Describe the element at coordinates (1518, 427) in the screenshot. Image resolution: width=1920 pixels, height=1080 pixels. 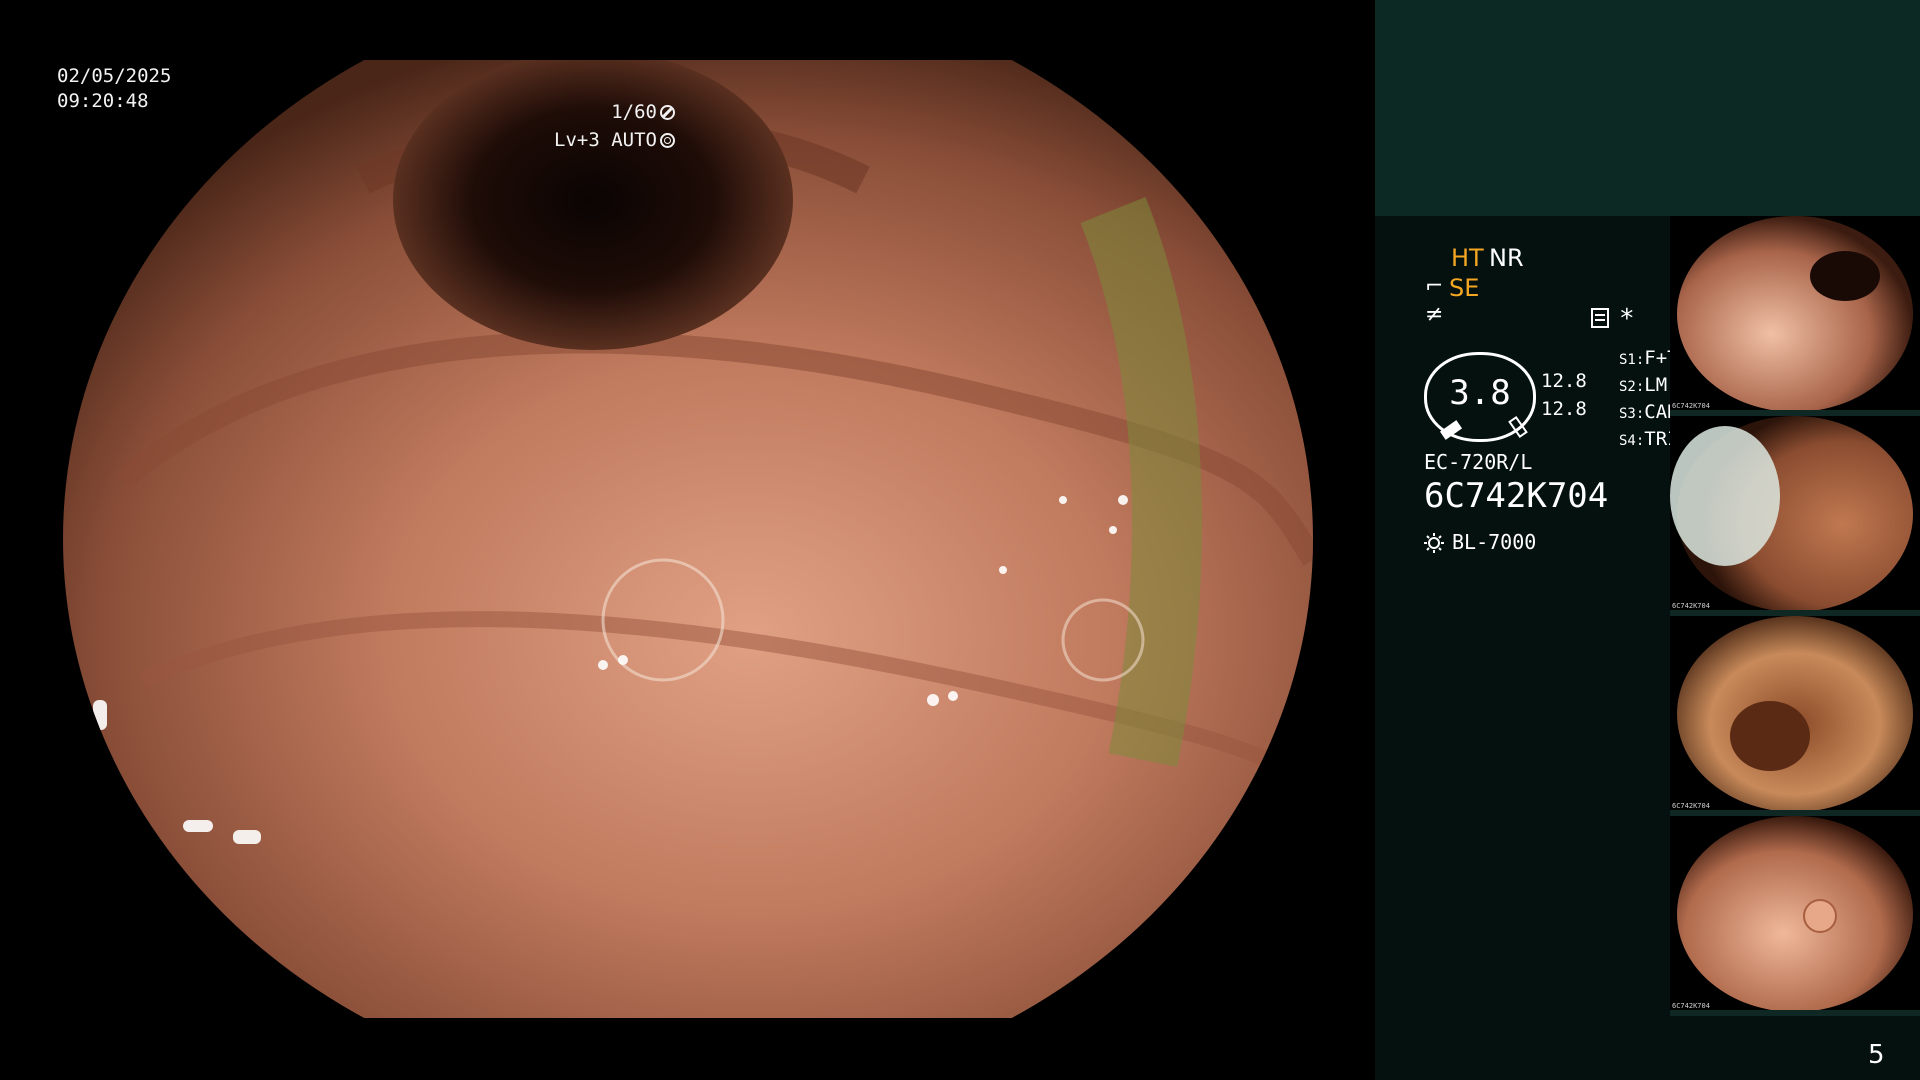
I see `zoom-mark-right-icon` at that location.